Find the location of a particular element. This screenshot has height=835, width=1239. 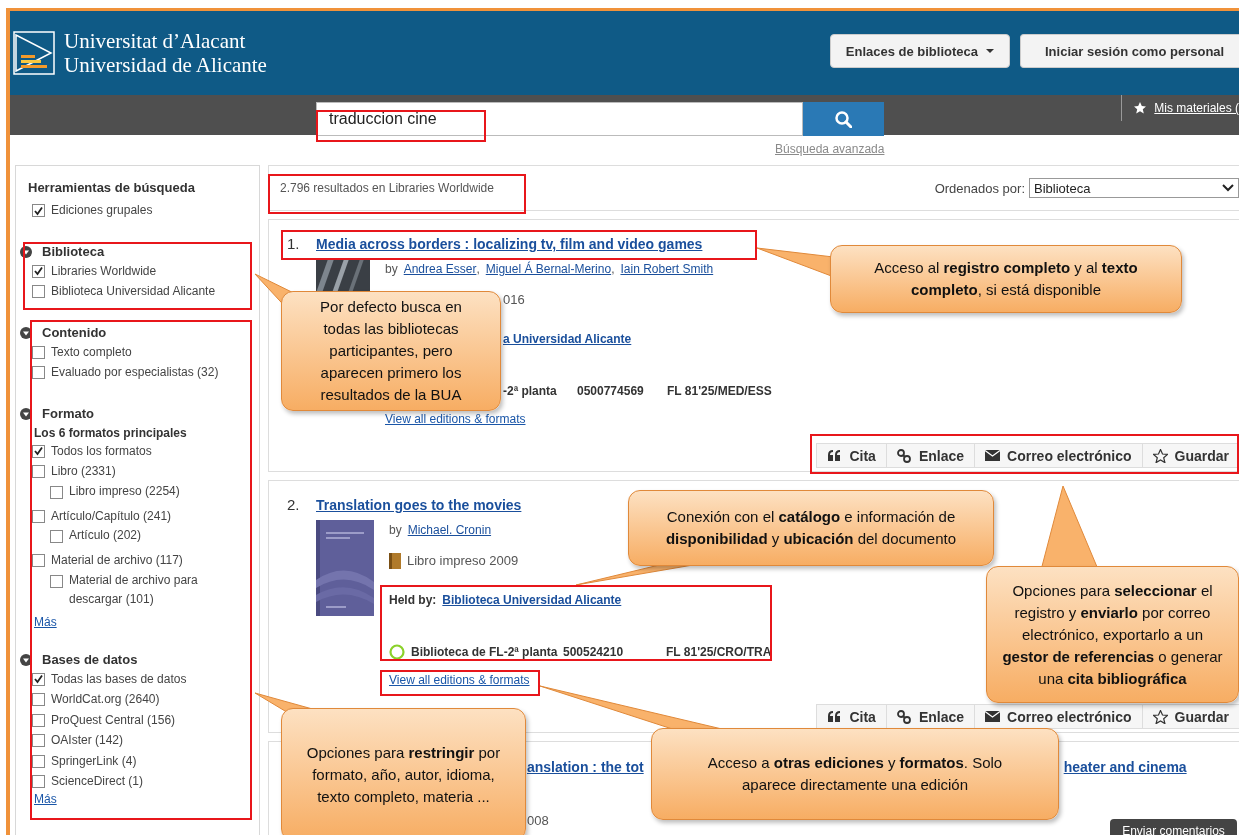

filter-option: Biblioteca Universidad Alicante is located at coordinates (133, 291).